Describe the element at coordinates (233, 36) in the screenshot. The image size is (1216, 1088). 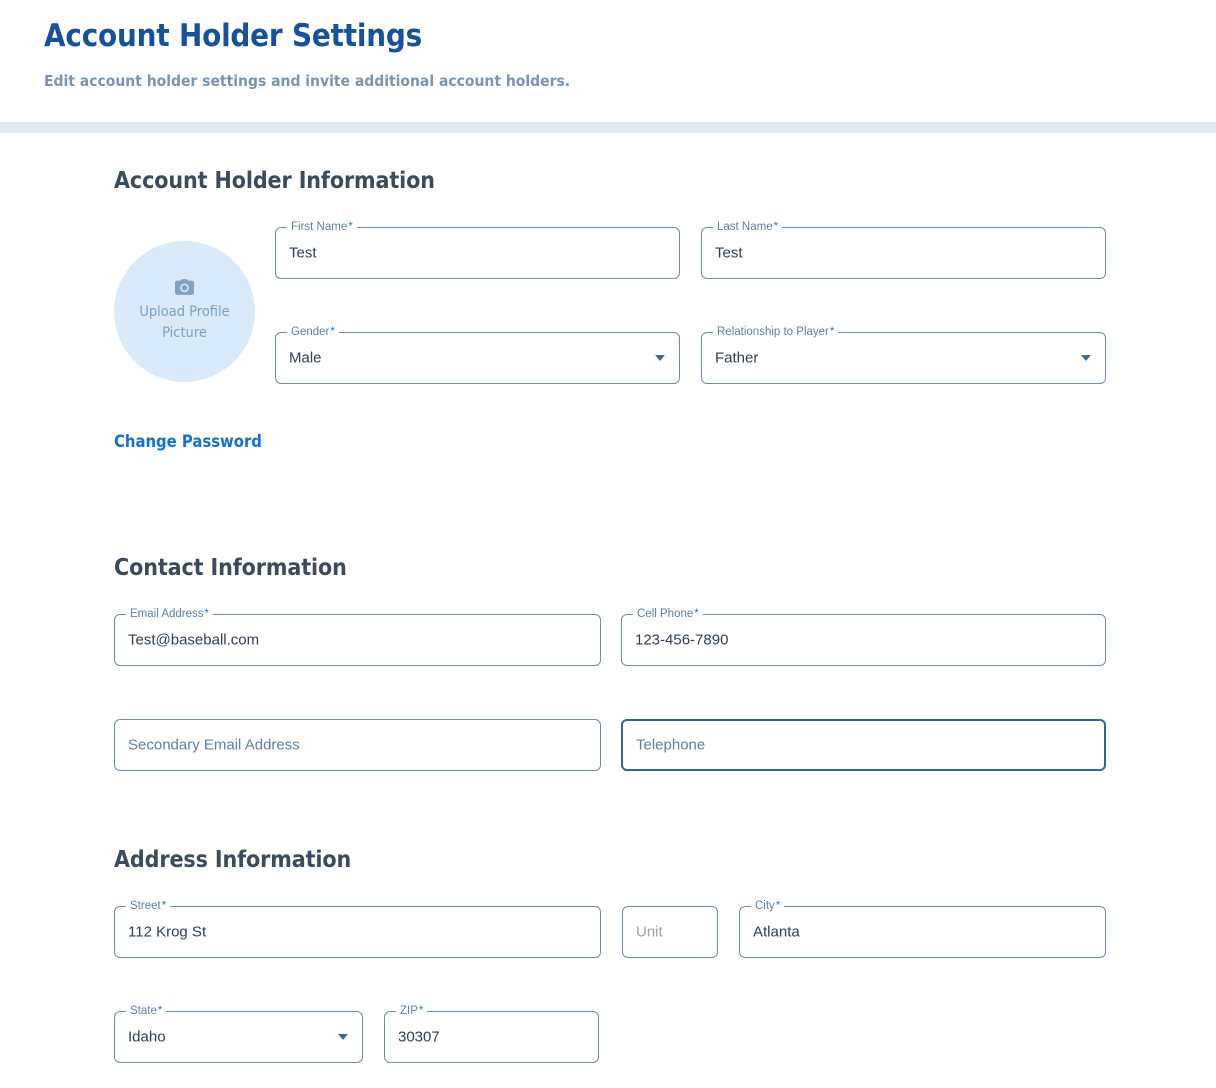
I see `page-title: Account Holder Settings` at that location.